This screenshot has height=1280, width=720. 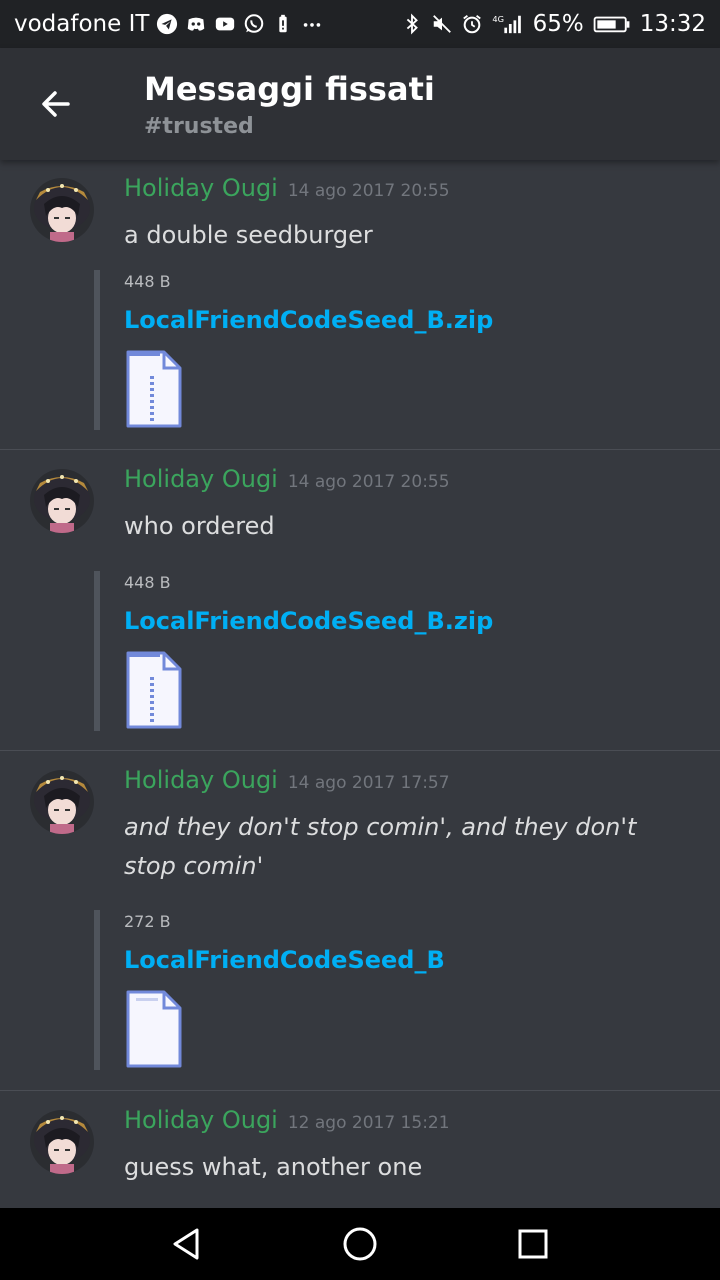 What do you see at coordinates (254, 24) in the screenshot?
I see `whatsapp-icon` at bounding box center [254, 24].